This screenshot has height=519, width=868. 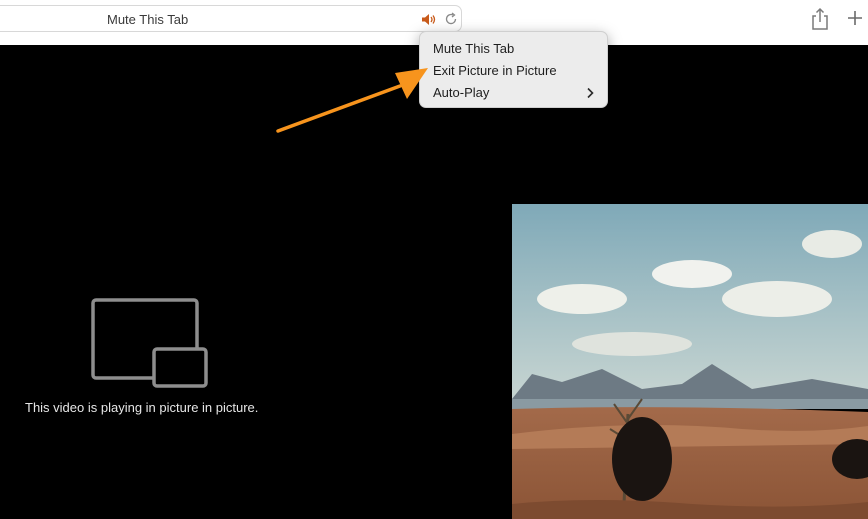 I want to click on chevron-right-icon, so click(x=590, y=93).